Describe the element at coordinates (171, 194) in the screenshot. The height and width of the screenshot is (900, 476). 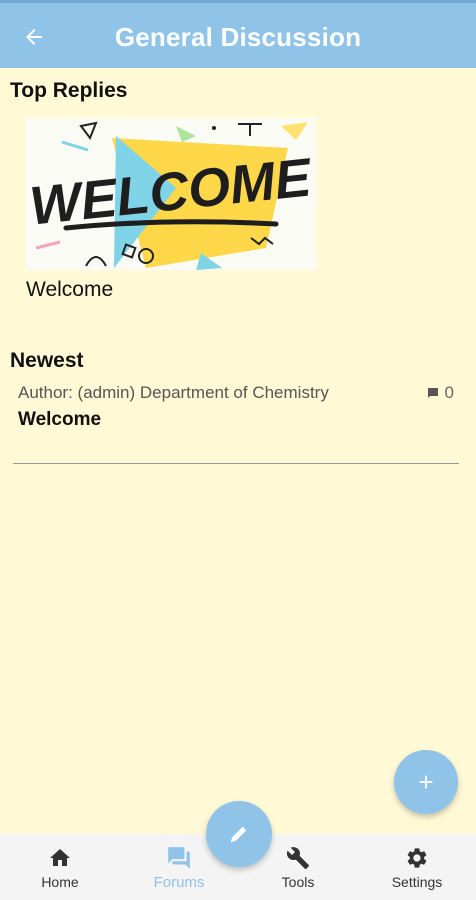
I see `welcome-banner-image: WELCOME` at that location.